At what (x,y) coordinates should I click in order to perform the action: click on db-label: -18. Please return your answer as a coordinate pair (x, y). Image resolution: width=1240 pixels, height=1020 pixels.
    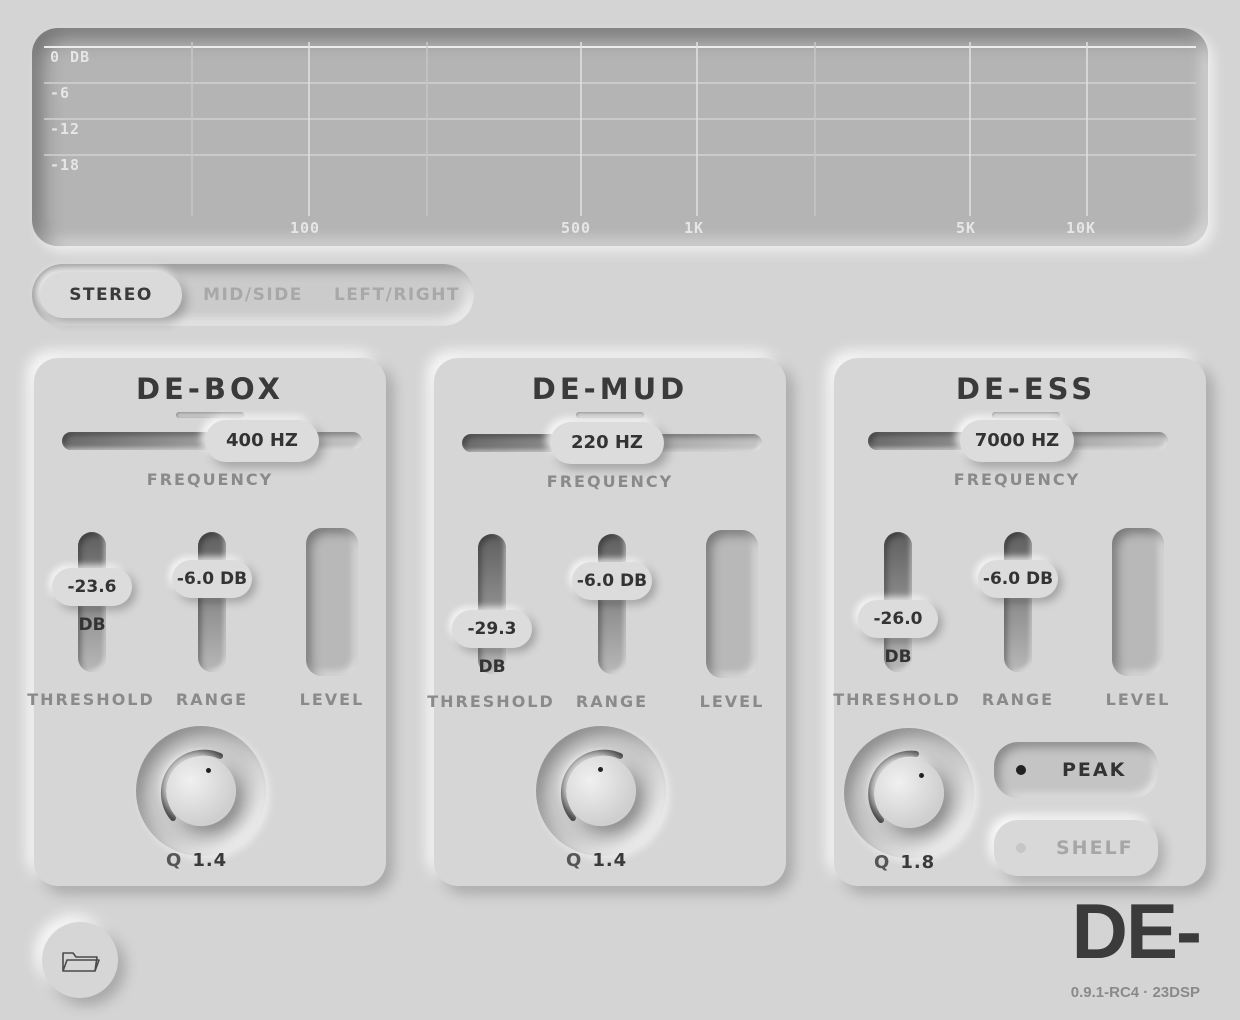
    Looking at the image, I should click on (65, 165).